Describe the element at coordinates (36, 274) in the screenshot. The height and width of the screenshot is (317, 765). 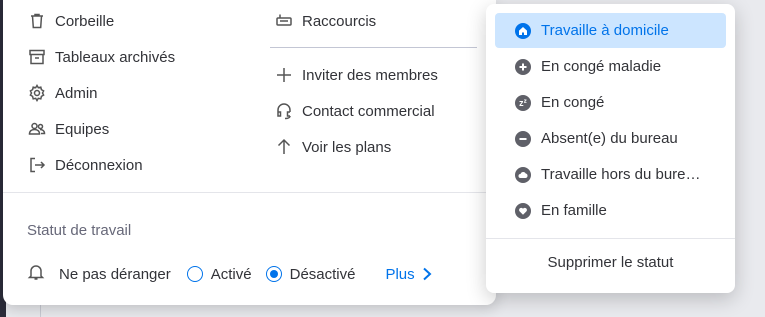
I see `bell-icon` at that location.